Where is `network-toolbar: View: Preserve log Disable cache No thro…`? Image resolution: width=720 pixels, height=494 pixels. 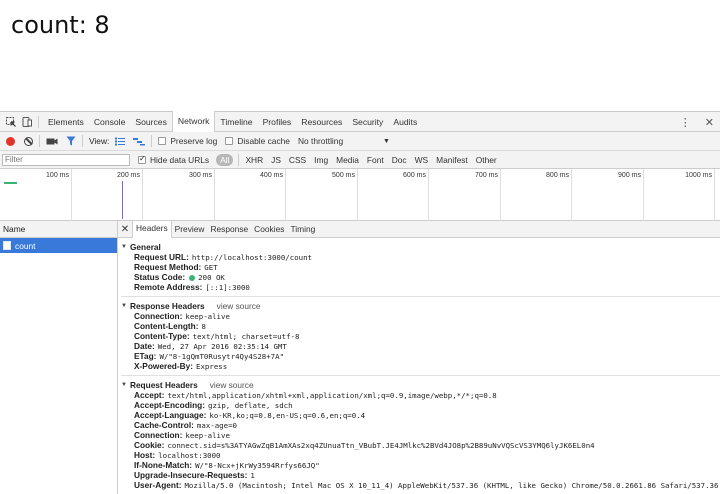 network-toolbar: View: Preserve log Disable cache No thro… is located at coordinates (360, 141).